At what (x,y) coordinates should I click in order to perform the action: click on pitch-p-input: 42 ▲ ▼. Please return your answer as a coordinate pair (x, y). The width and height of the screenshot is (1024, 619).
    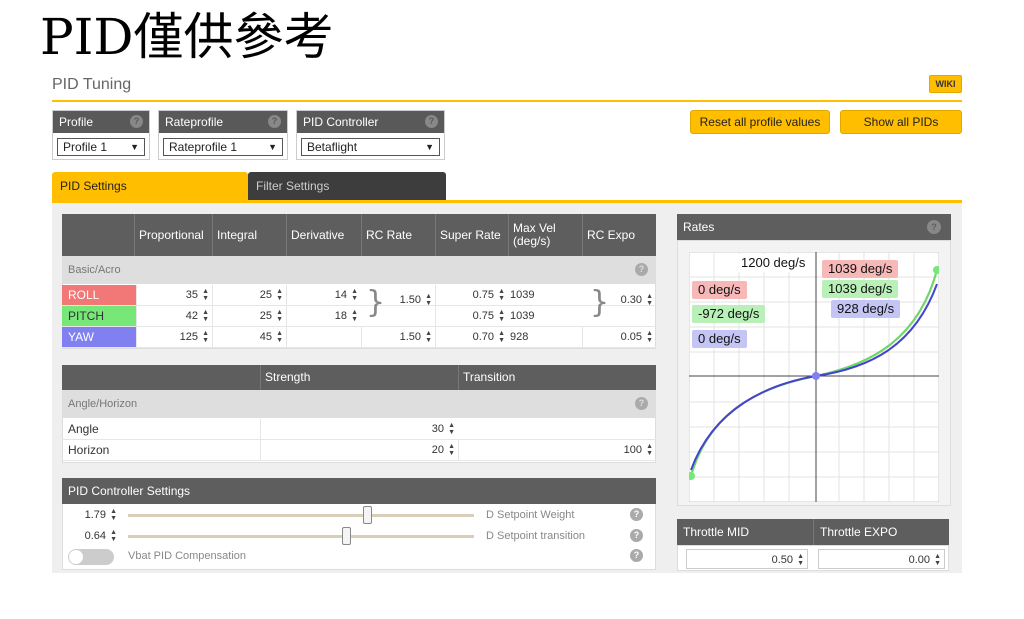
    Looking at the image, I should click on (174, 316).